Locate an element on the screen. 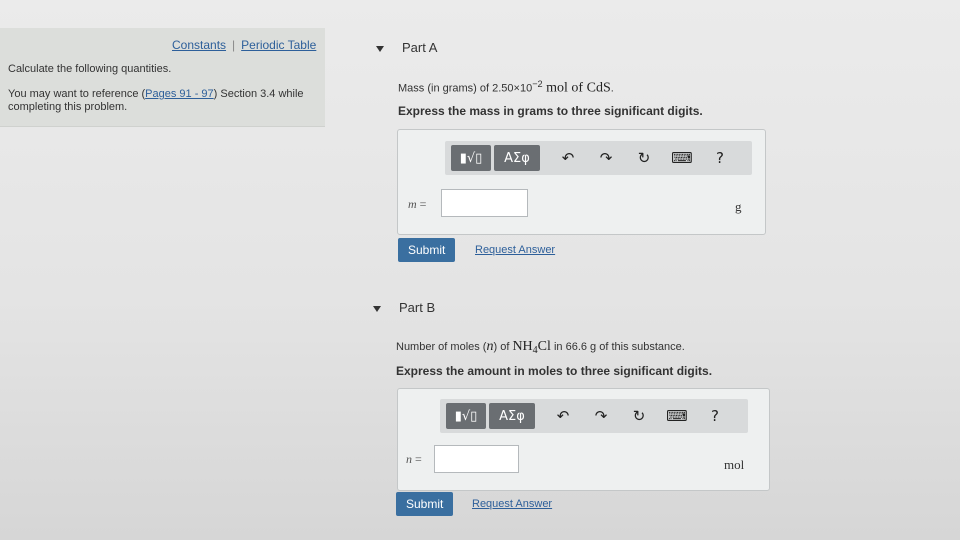 This screenshot has height=540, width=960. part-a-eq: = is located at coordinates (423, 204).